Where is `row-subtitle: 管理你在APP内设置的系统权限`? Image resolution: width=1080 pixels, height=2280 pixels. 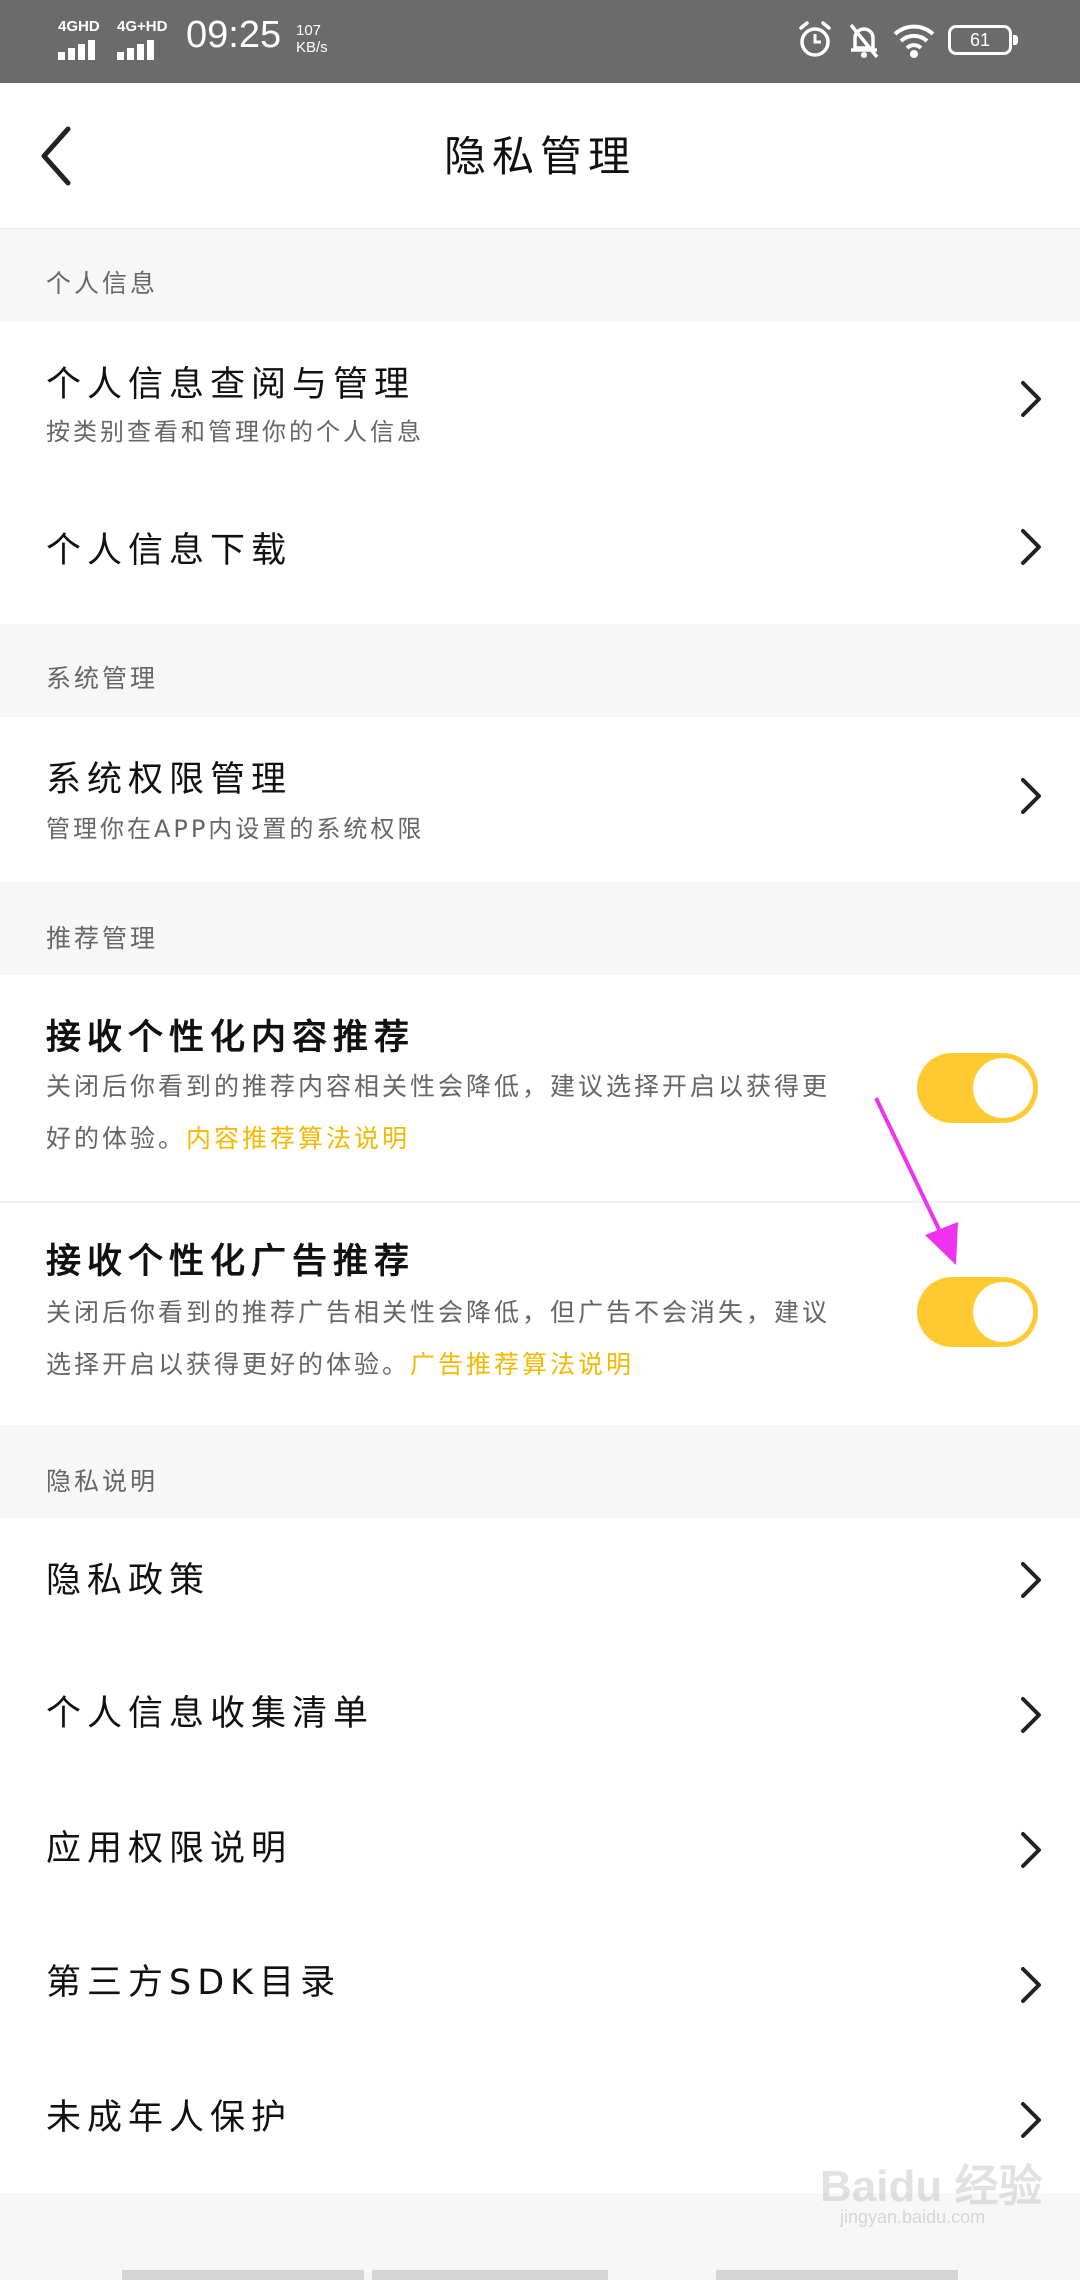
row-subtitle: 管理你在APP内设置的系统权限 is located at coordinates (235, 829).